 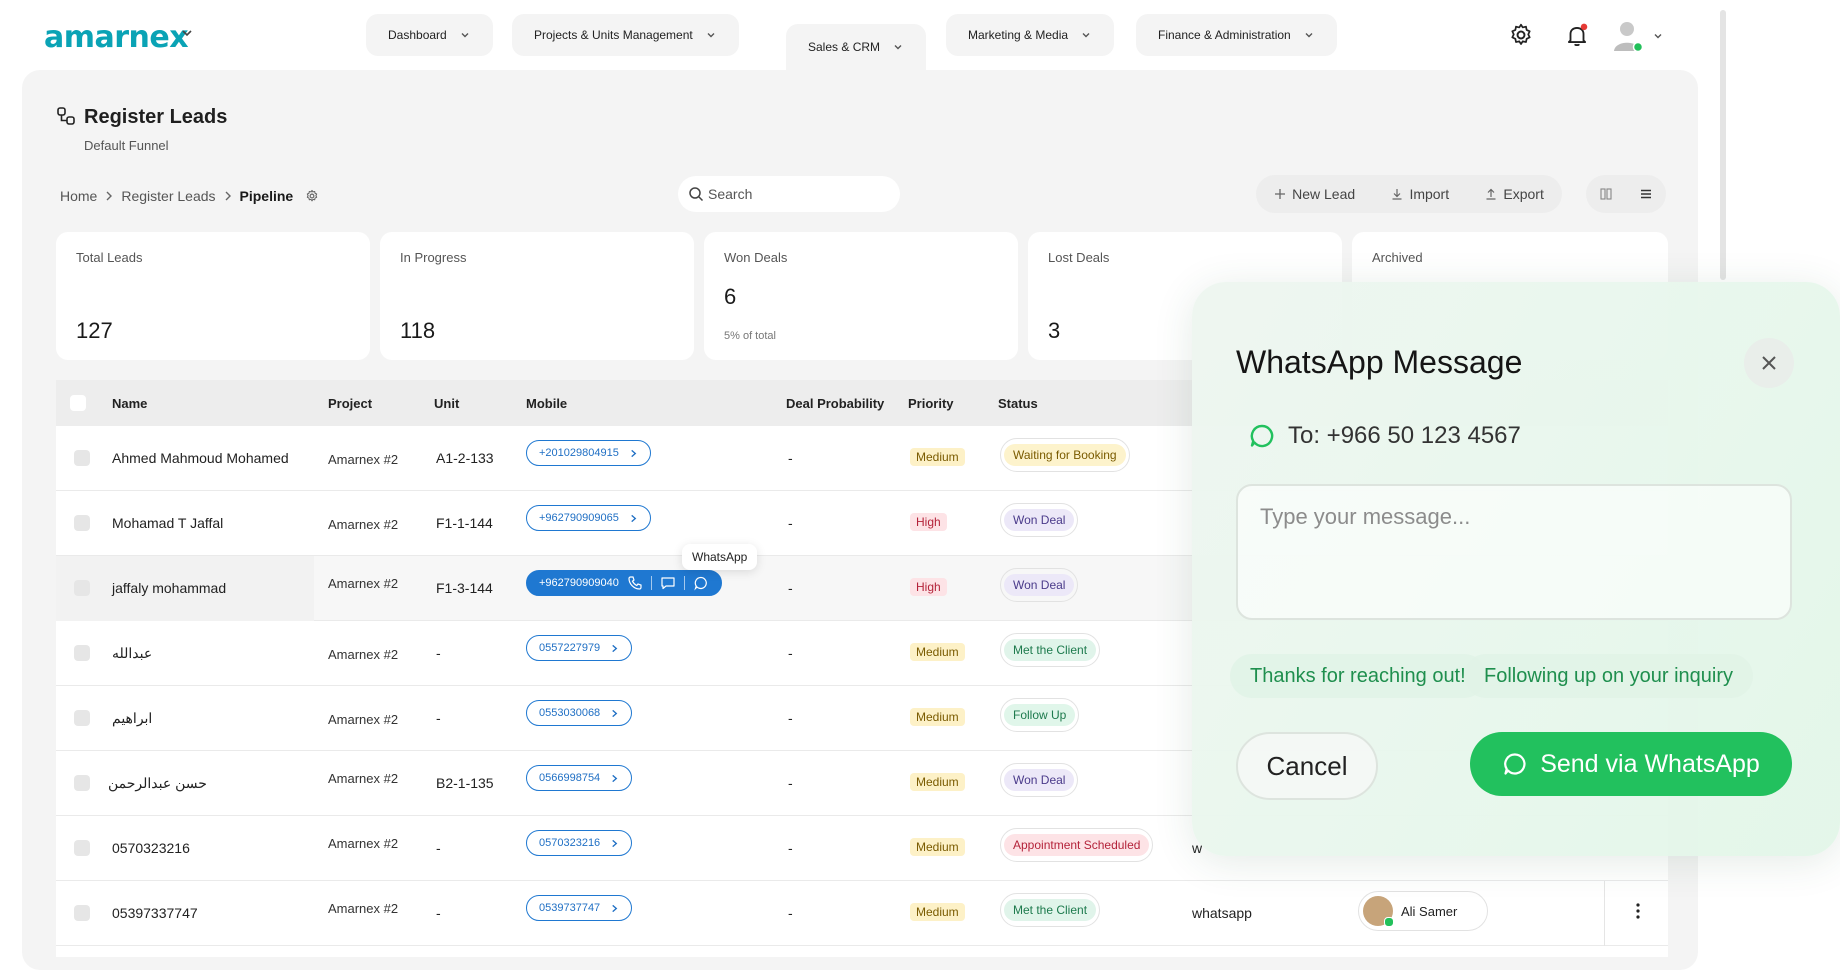 What do you see at coordinates (464, 588) in the screenshot?
I see `lead-unit: F1-3-144` at bounding box center [464, 588].